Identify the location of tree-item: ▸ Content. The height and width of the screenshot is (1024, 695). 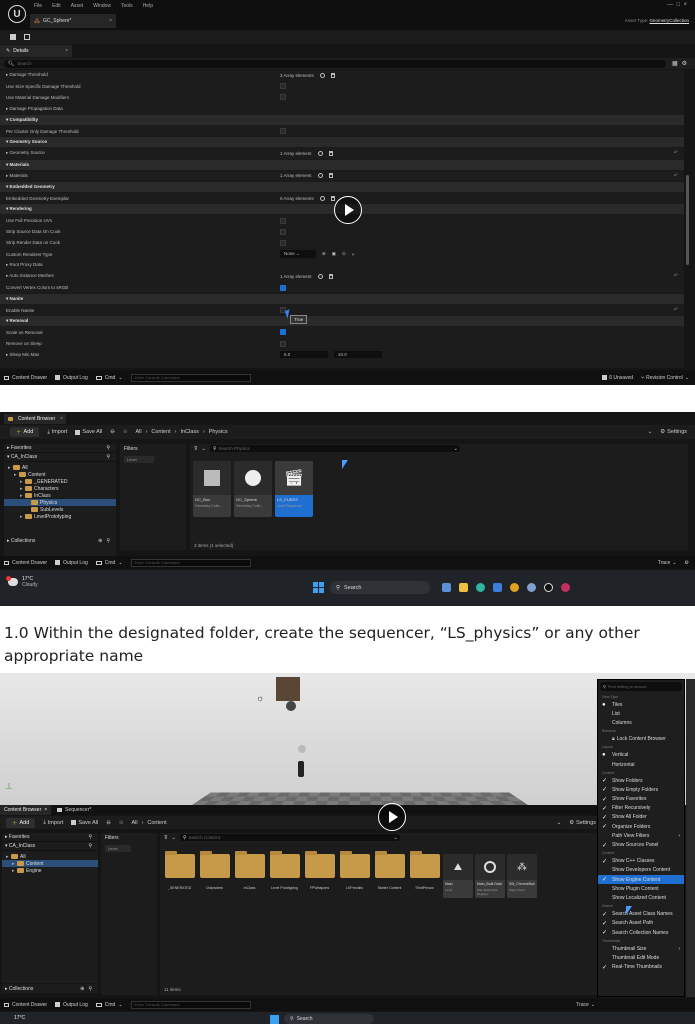
(50, 863).